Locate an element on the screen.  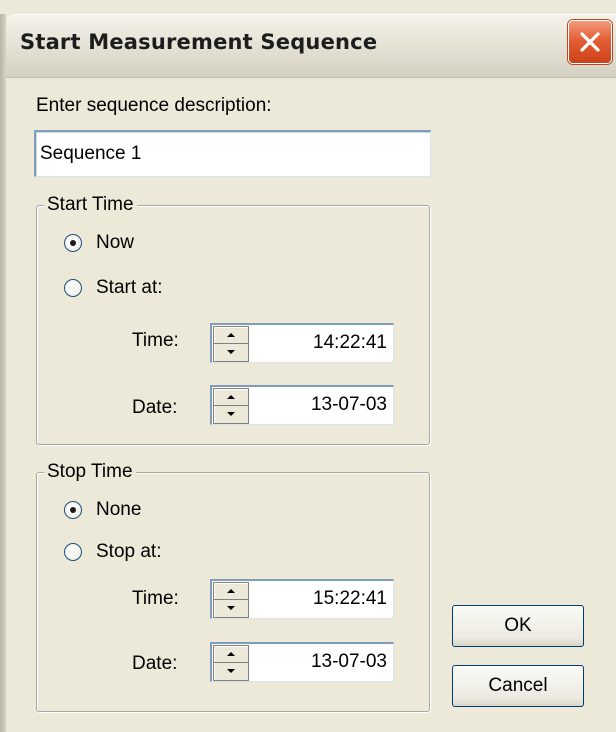
start-date-spinner is located at coordinates (231, 406).